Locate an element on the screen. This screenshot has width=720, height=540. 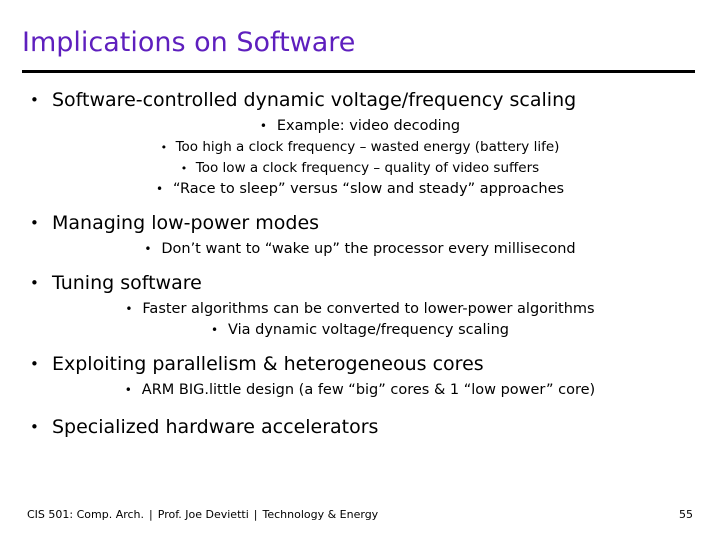
bullet-text: Specialized hardware accelerators is located at coordinates (215, 427).